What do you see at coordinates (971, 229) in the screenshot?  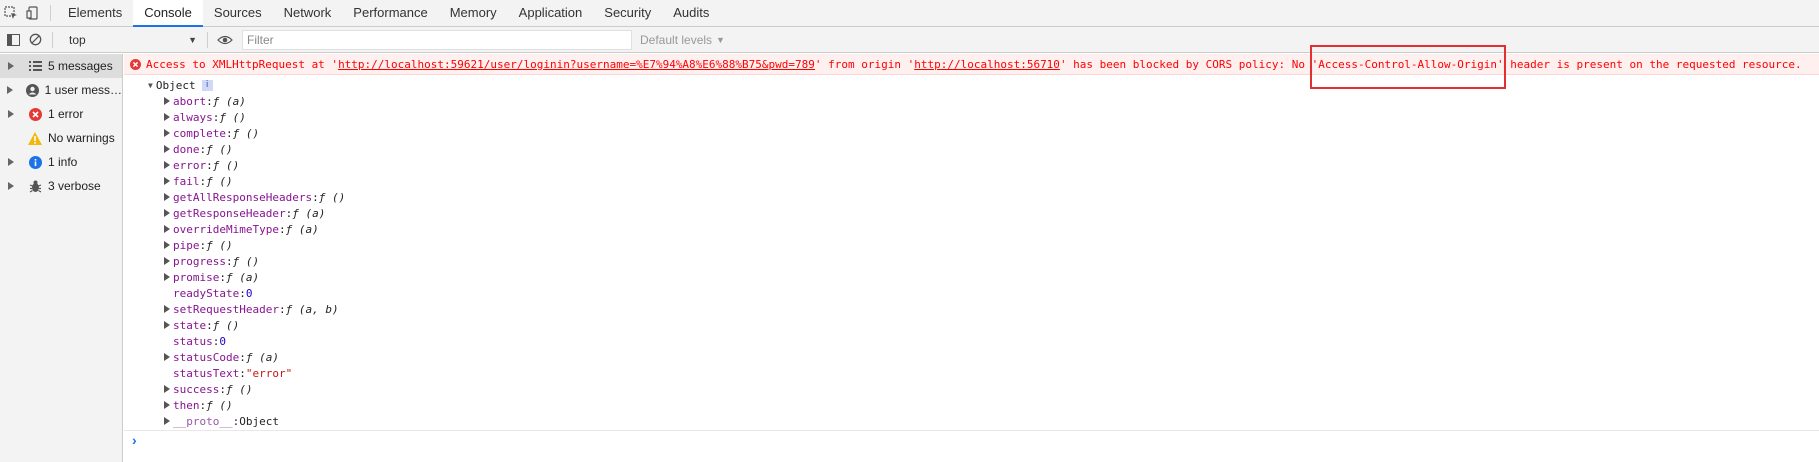 I see `object-property-row: overrideMimeType: ƒ (a)` at bounding box center [971, 229].